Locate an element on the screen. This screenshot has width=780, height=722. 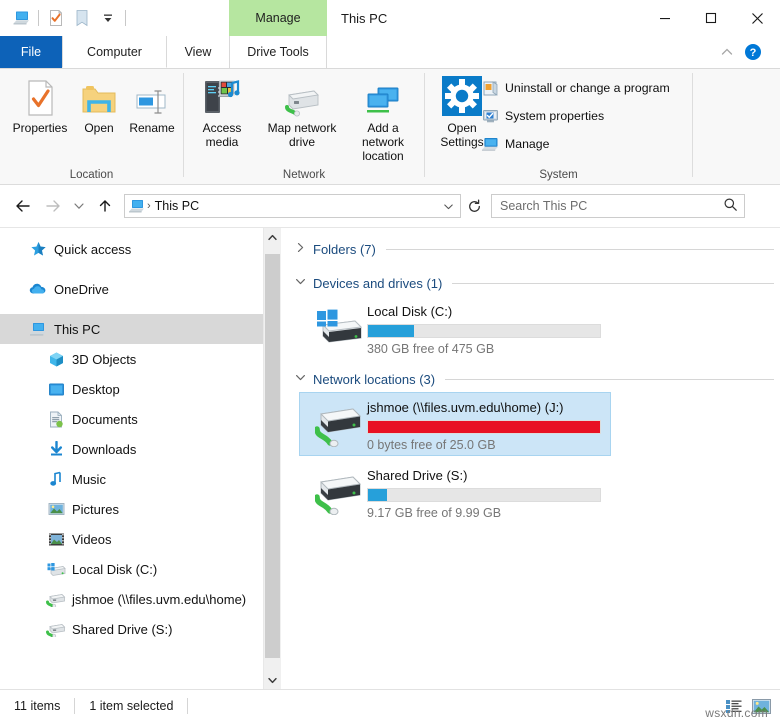
forward-button is located at coordinates (53, 206).